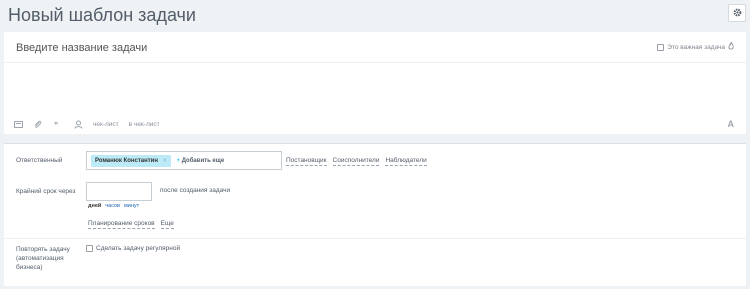 This screenshot has width=750, height=289. I want to click on recurring-toggle: Сделать задачу регулярной, so click(133, 248).